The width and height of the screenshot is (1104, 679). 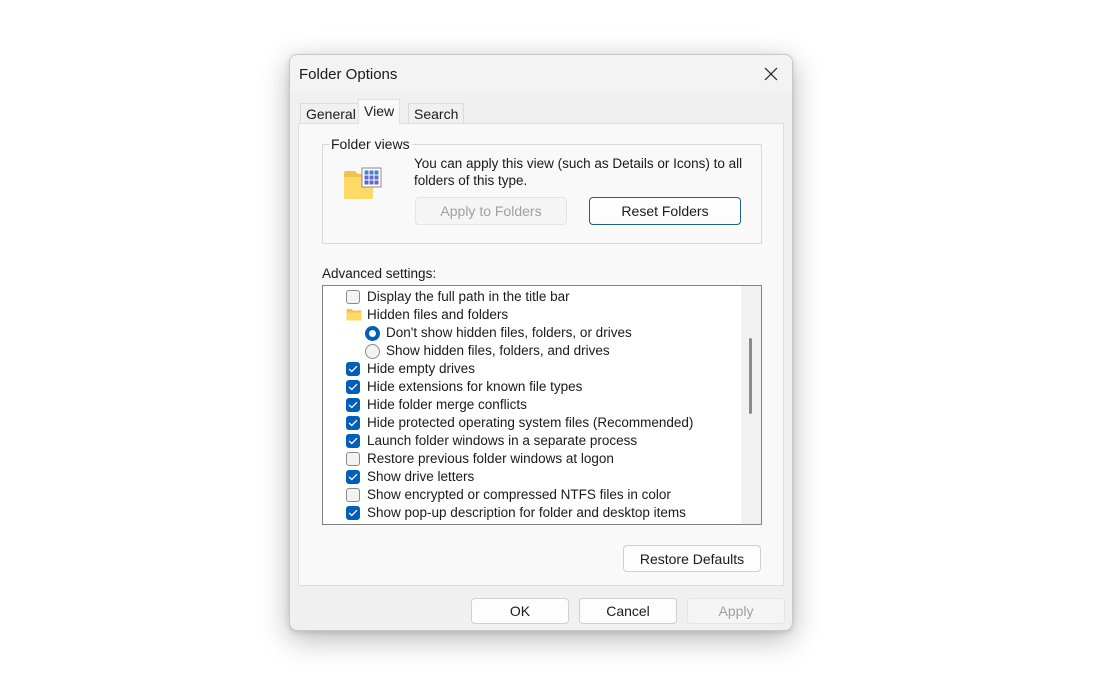 What do you see at coordinates (438, 314) in the screenshot?
I see `option-label: Hidden files and folders` at bounding box center [438, 314].